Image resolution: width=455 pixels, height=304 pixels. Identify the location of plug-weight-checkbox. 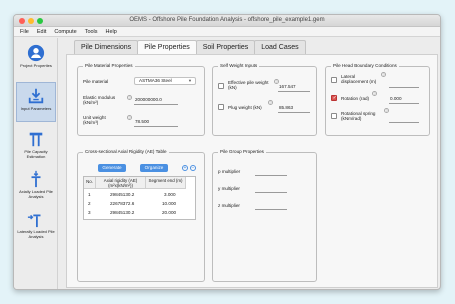
(221, 107).